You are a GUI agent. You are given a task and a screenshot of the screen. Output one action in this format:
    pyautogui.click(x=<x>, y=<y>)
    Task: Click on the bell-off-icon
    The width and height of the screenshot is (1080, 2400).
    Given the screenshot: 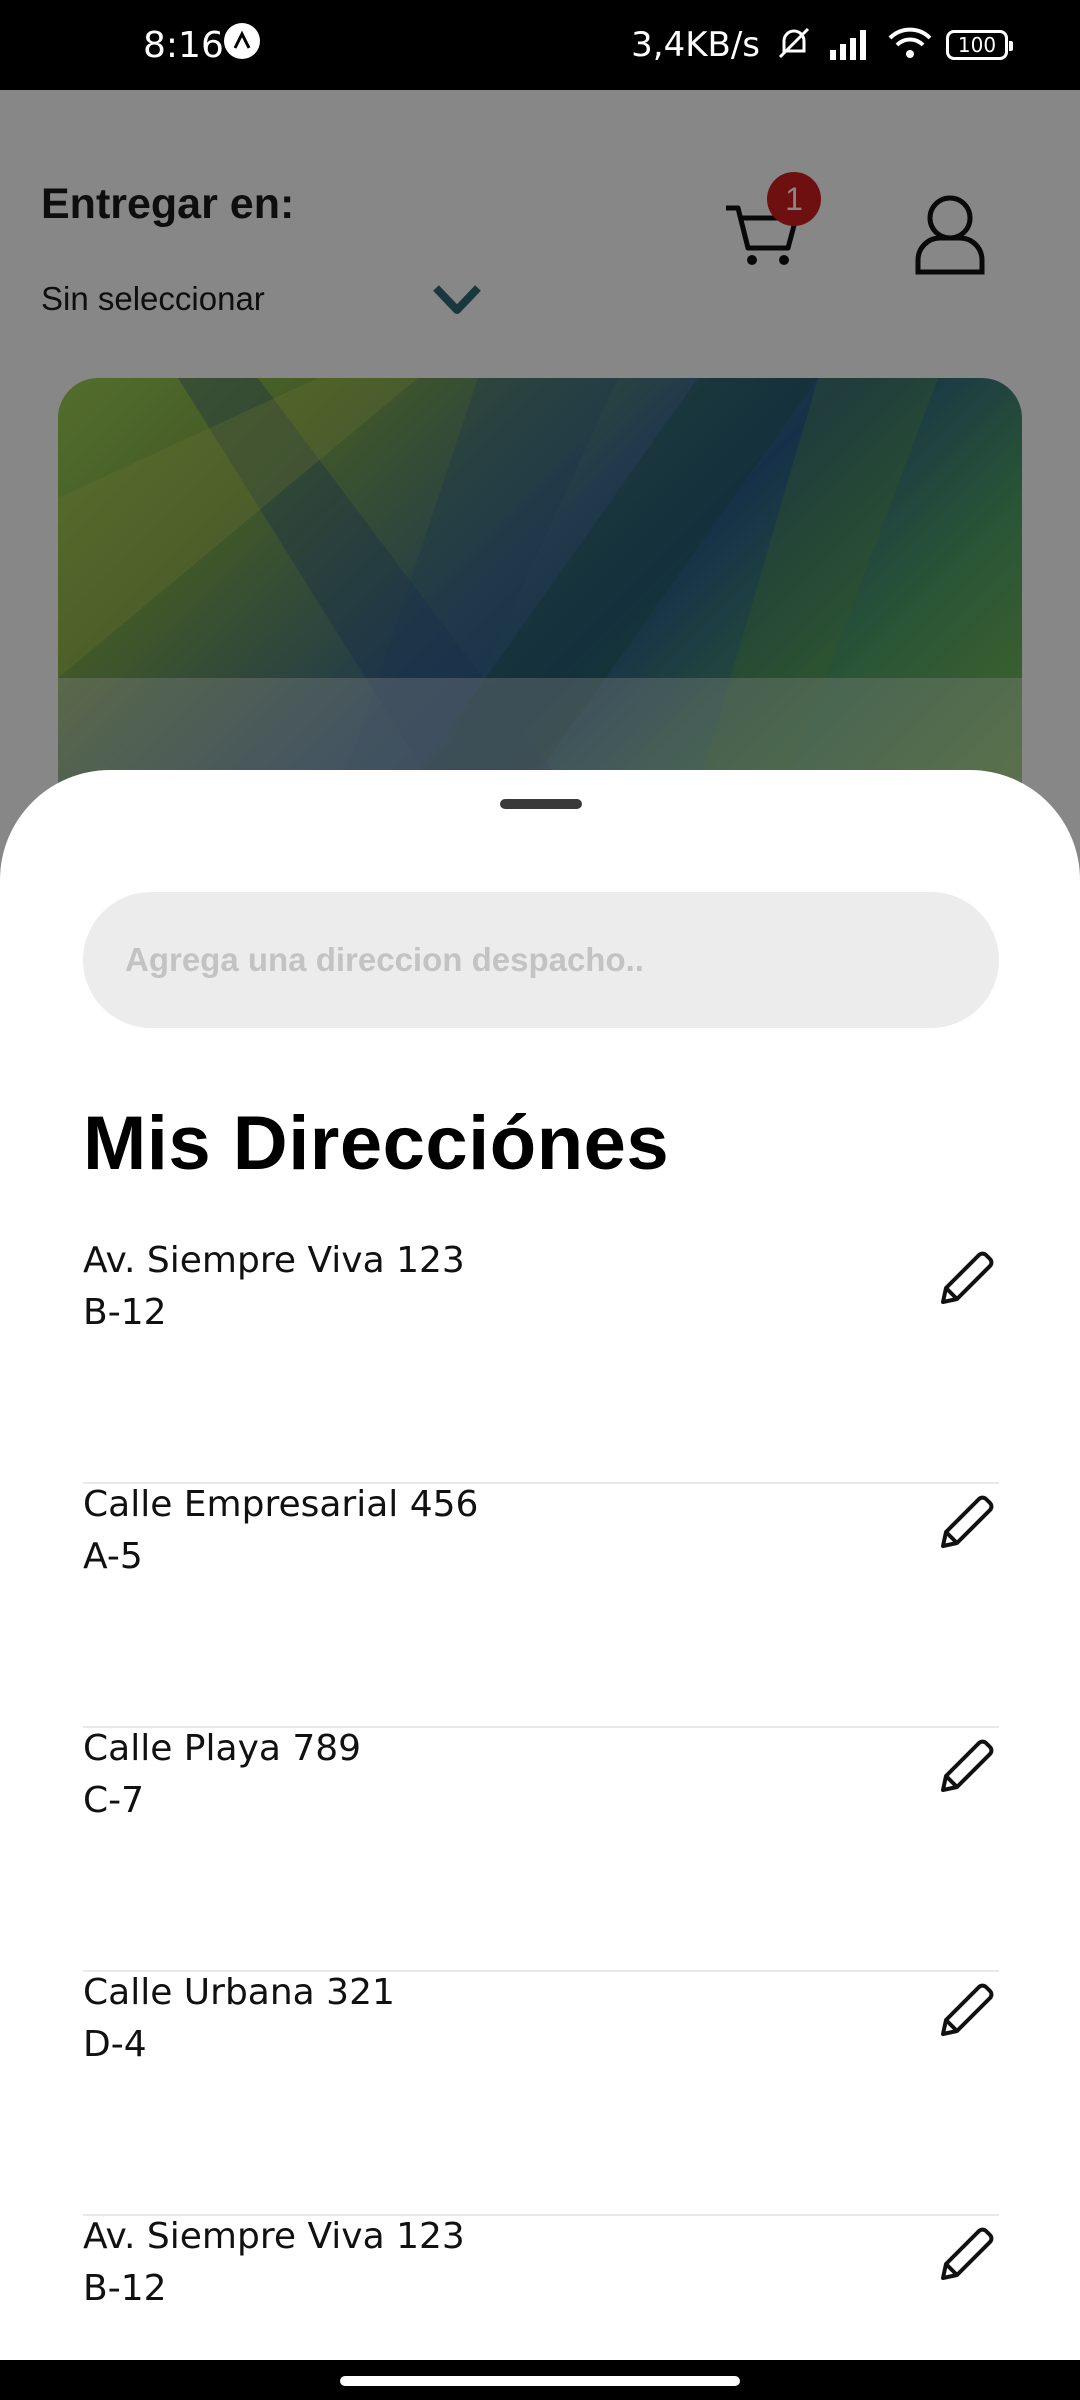 What is the action you would take?
    pyautogui.click(x=794, y=45)
    